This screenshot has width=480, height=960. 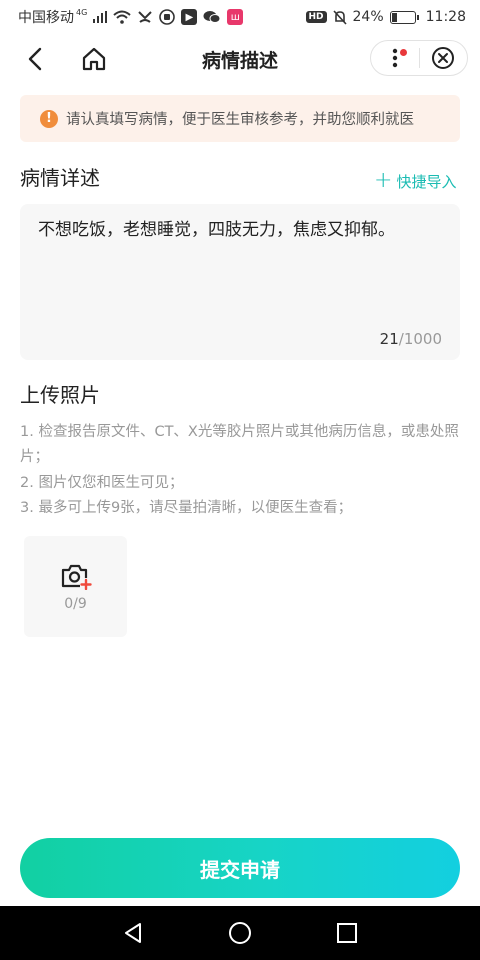 I want to click on android-recents-button, so click(x=347, y=933).